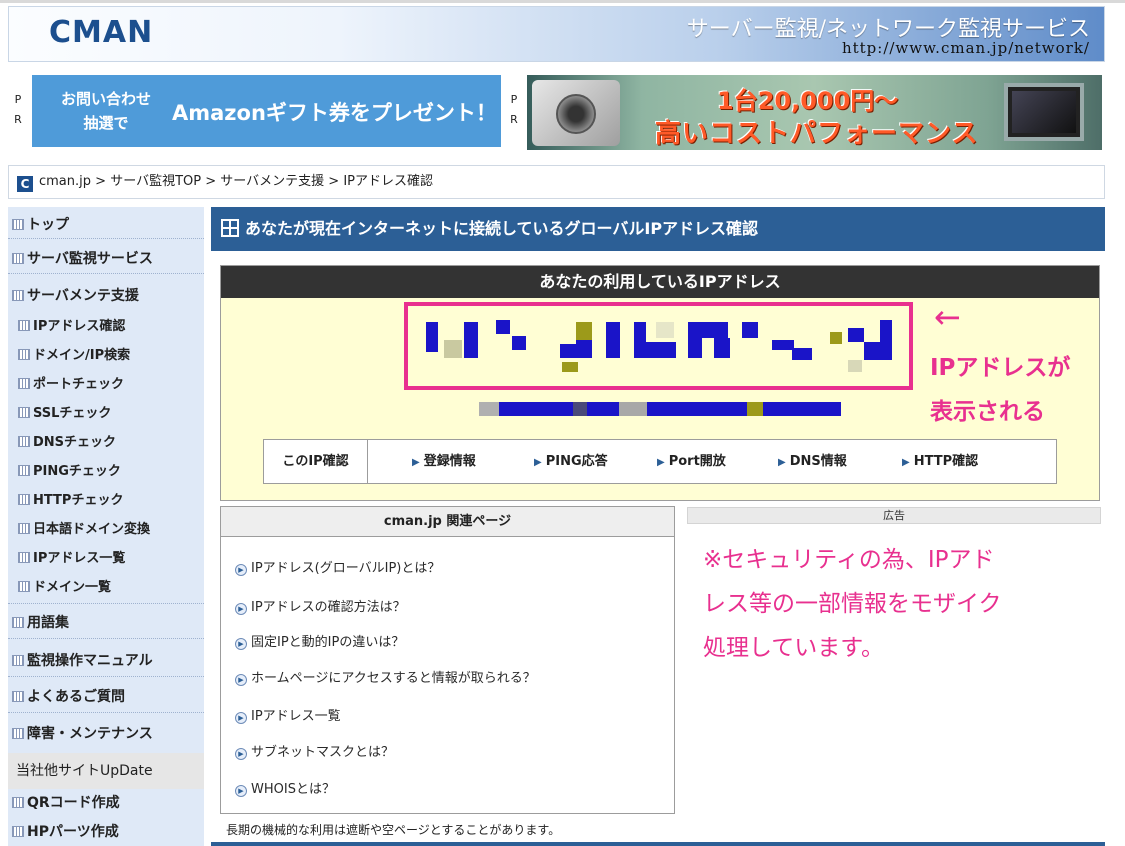 Image resolution: width=1125 pixels, height=846 pixels. I want to click on sidebar-item-port-check: ポートチェック, so click(106, 382).